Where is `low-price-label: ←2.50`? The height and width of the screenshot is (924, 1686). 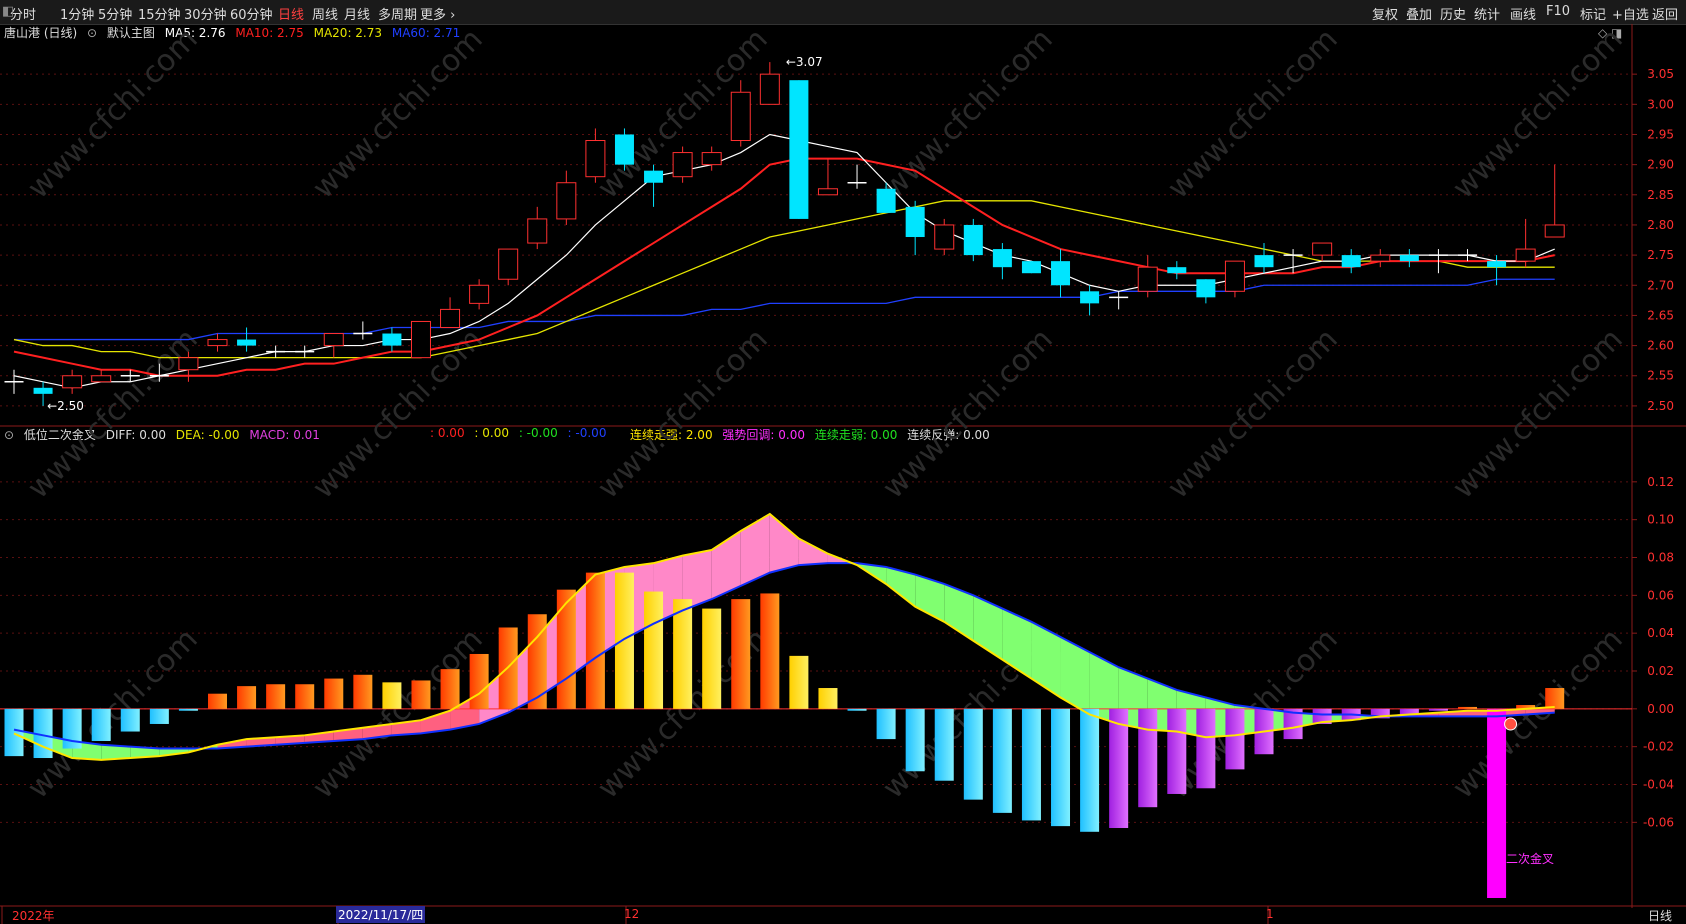 low-price-label: ←2.50 is located at coordinates (65, 406).